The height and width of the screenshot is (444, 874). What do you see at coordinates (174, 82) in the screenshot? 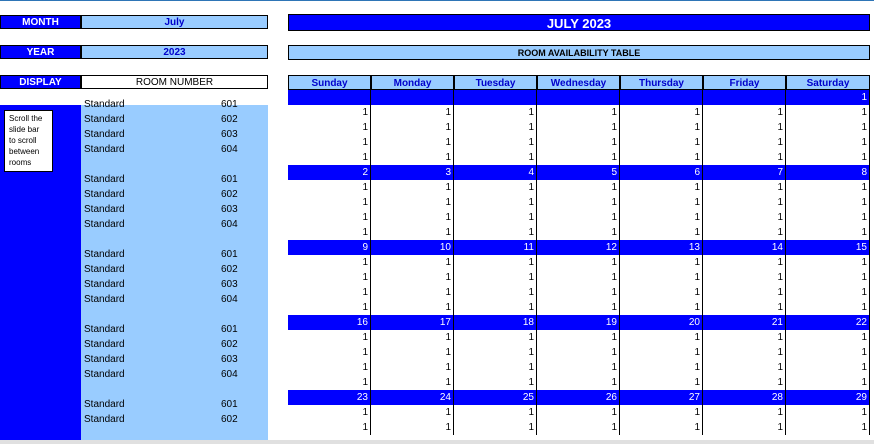
I see `display-select: ROOM NUMBER` at bounding box center [174, 82].